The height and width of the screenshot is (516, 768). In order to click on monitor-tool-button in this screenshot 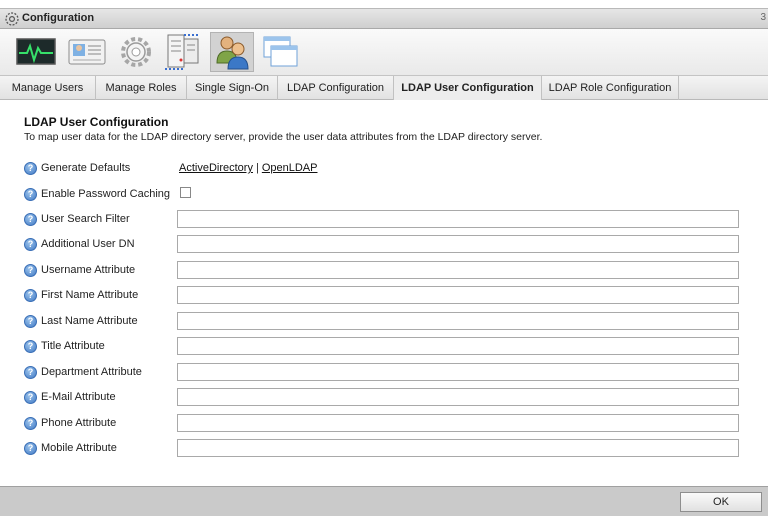, I will do `click(36, 52)`.